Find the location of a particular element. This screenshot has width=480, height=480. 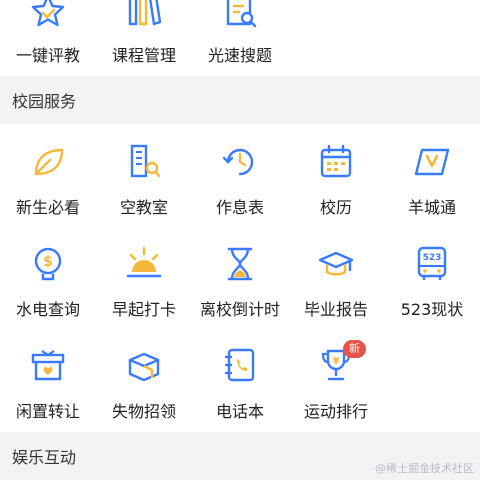

new-badge: 新 is located at coordinates (354, 349).